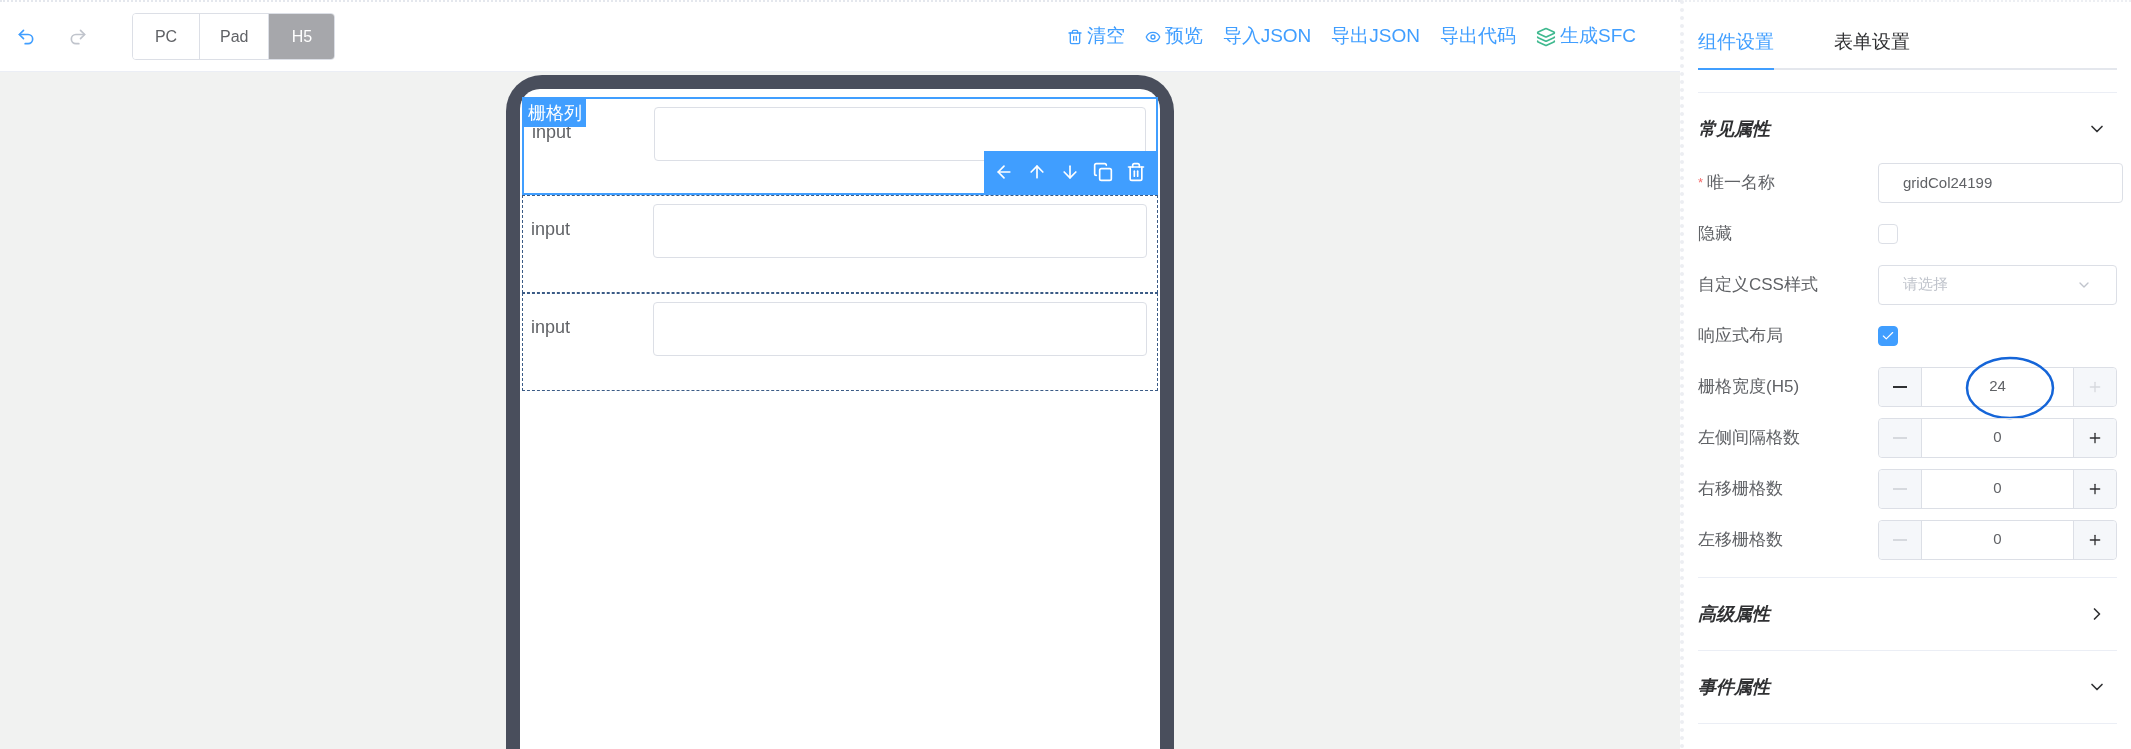 The width and height of the screenshot is (2131, 749). I want to click on undo-icon, so click(26, 36).